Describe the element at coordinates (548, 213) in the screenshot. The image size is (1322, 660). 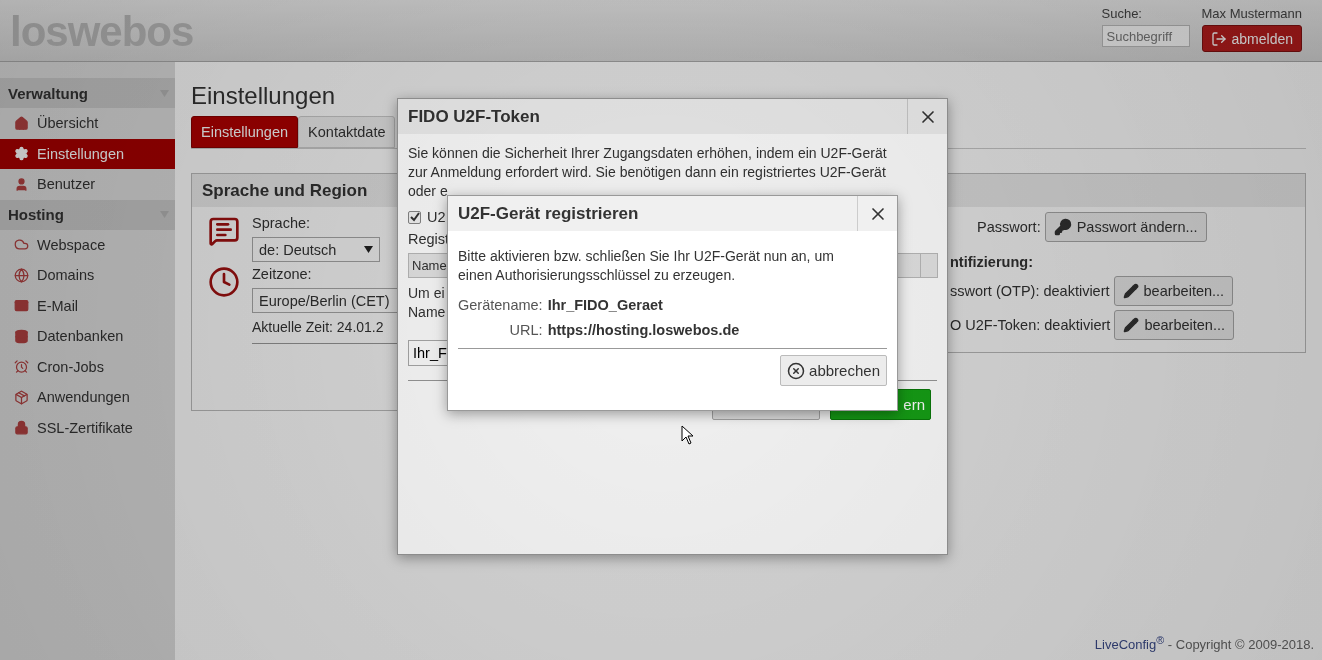
I see `dialog-title: U2F-Gerät registrieren` at that location.